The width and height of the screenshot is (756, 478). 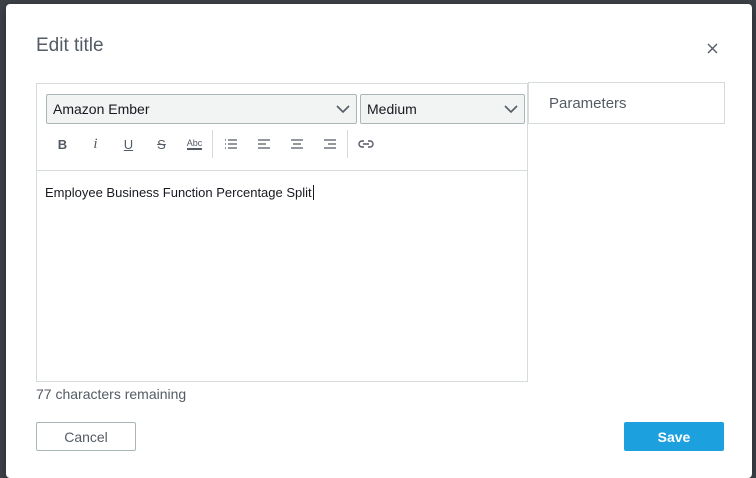 I want to click on font-family-value: Amazon Ember, so click(x=101, y=109).